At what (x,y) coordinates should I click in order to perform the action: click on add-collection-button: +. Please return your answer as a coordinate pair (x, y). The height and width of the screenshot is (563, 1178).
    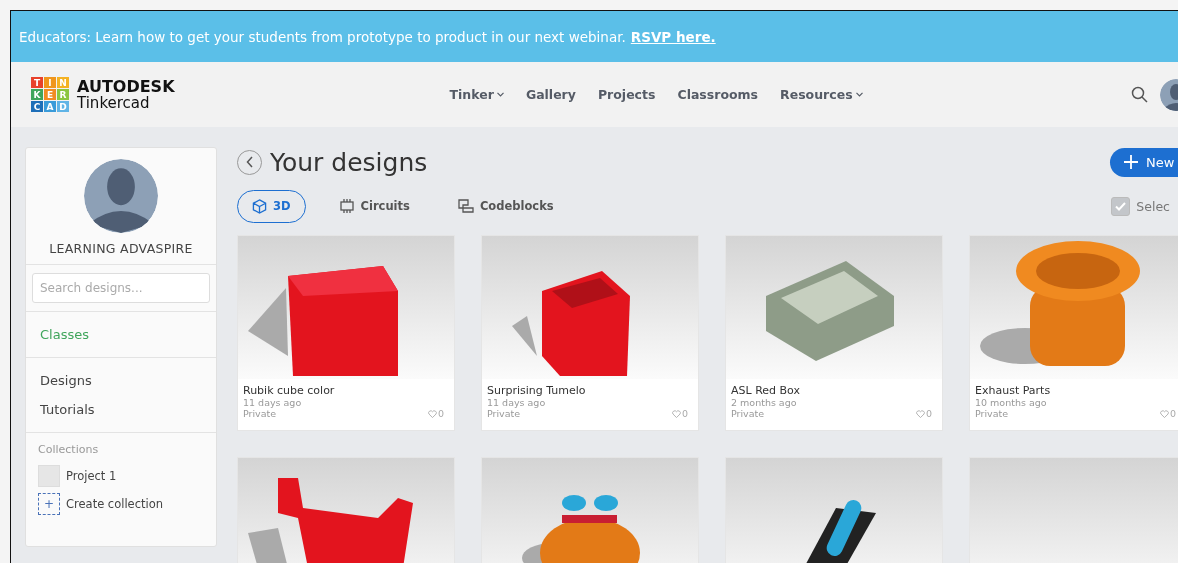
    Looking at the image, I should click on (49, 504).